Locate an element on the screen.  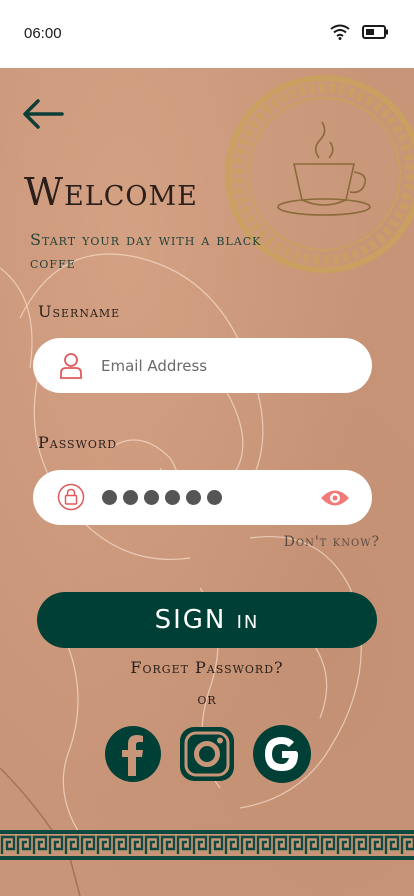
user-icon is located at coordinates (71, 366).